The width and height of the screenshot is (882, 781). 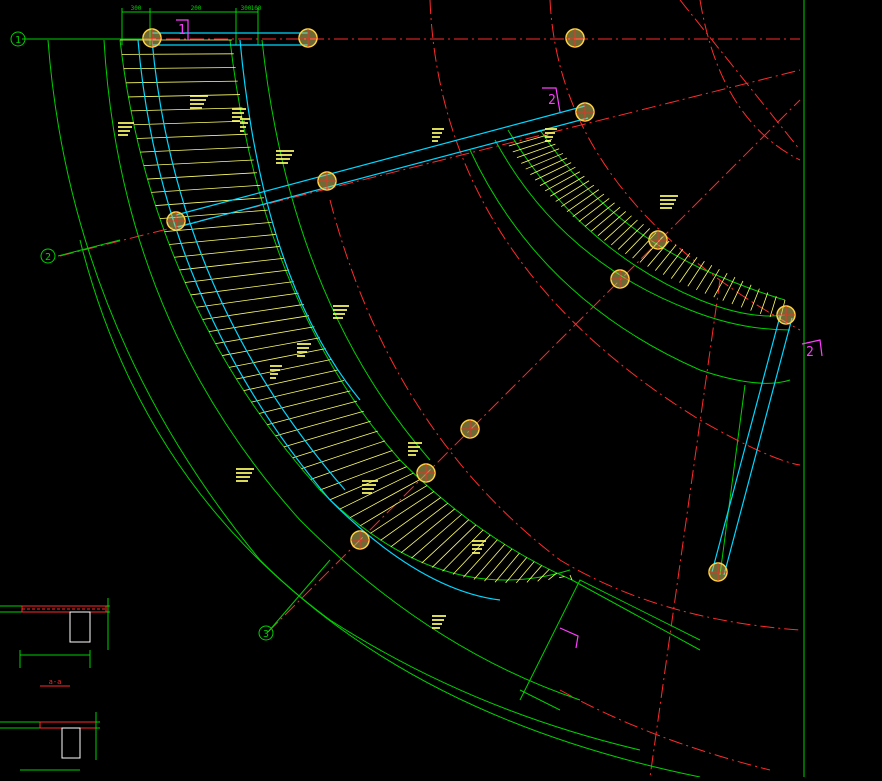 What do you see at coordinates (758, 446) in the screenshot?
I see `right-beam-right` at bounding box center [758, 446].